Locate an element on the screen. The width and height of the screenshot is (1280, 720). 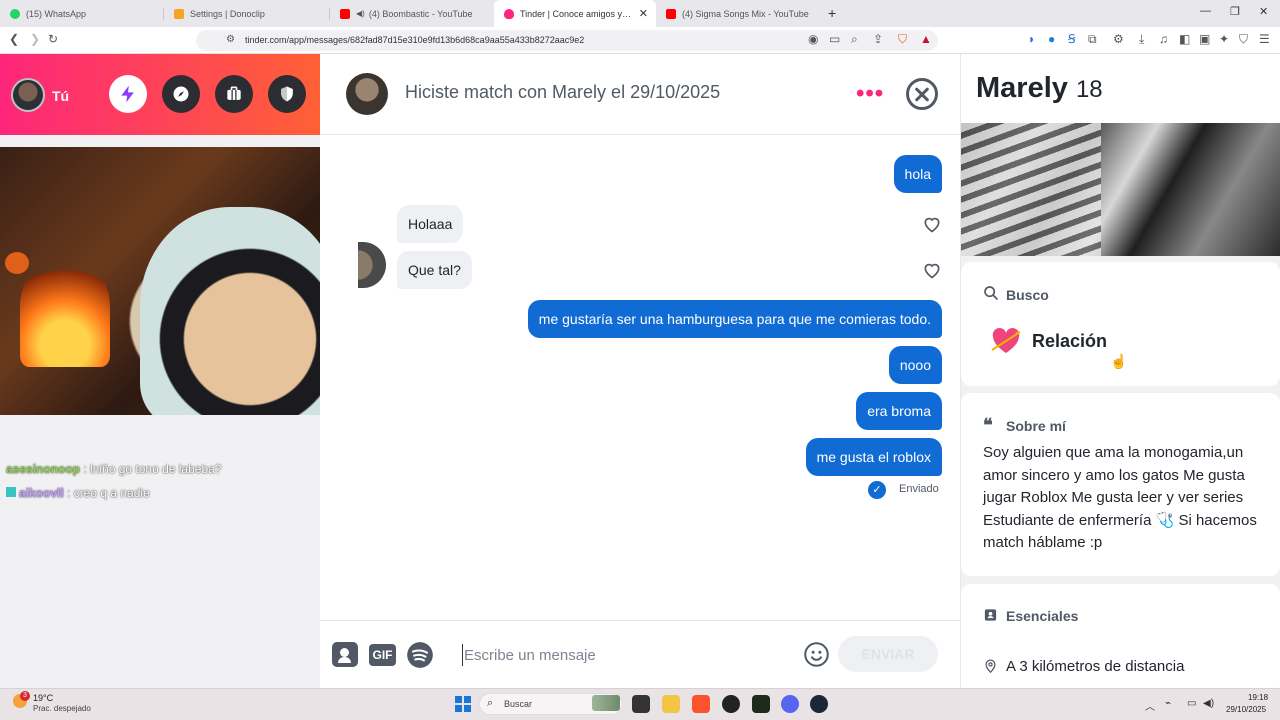
message-outgoing: me gusta el roblox is located at coordinates (873, 457).